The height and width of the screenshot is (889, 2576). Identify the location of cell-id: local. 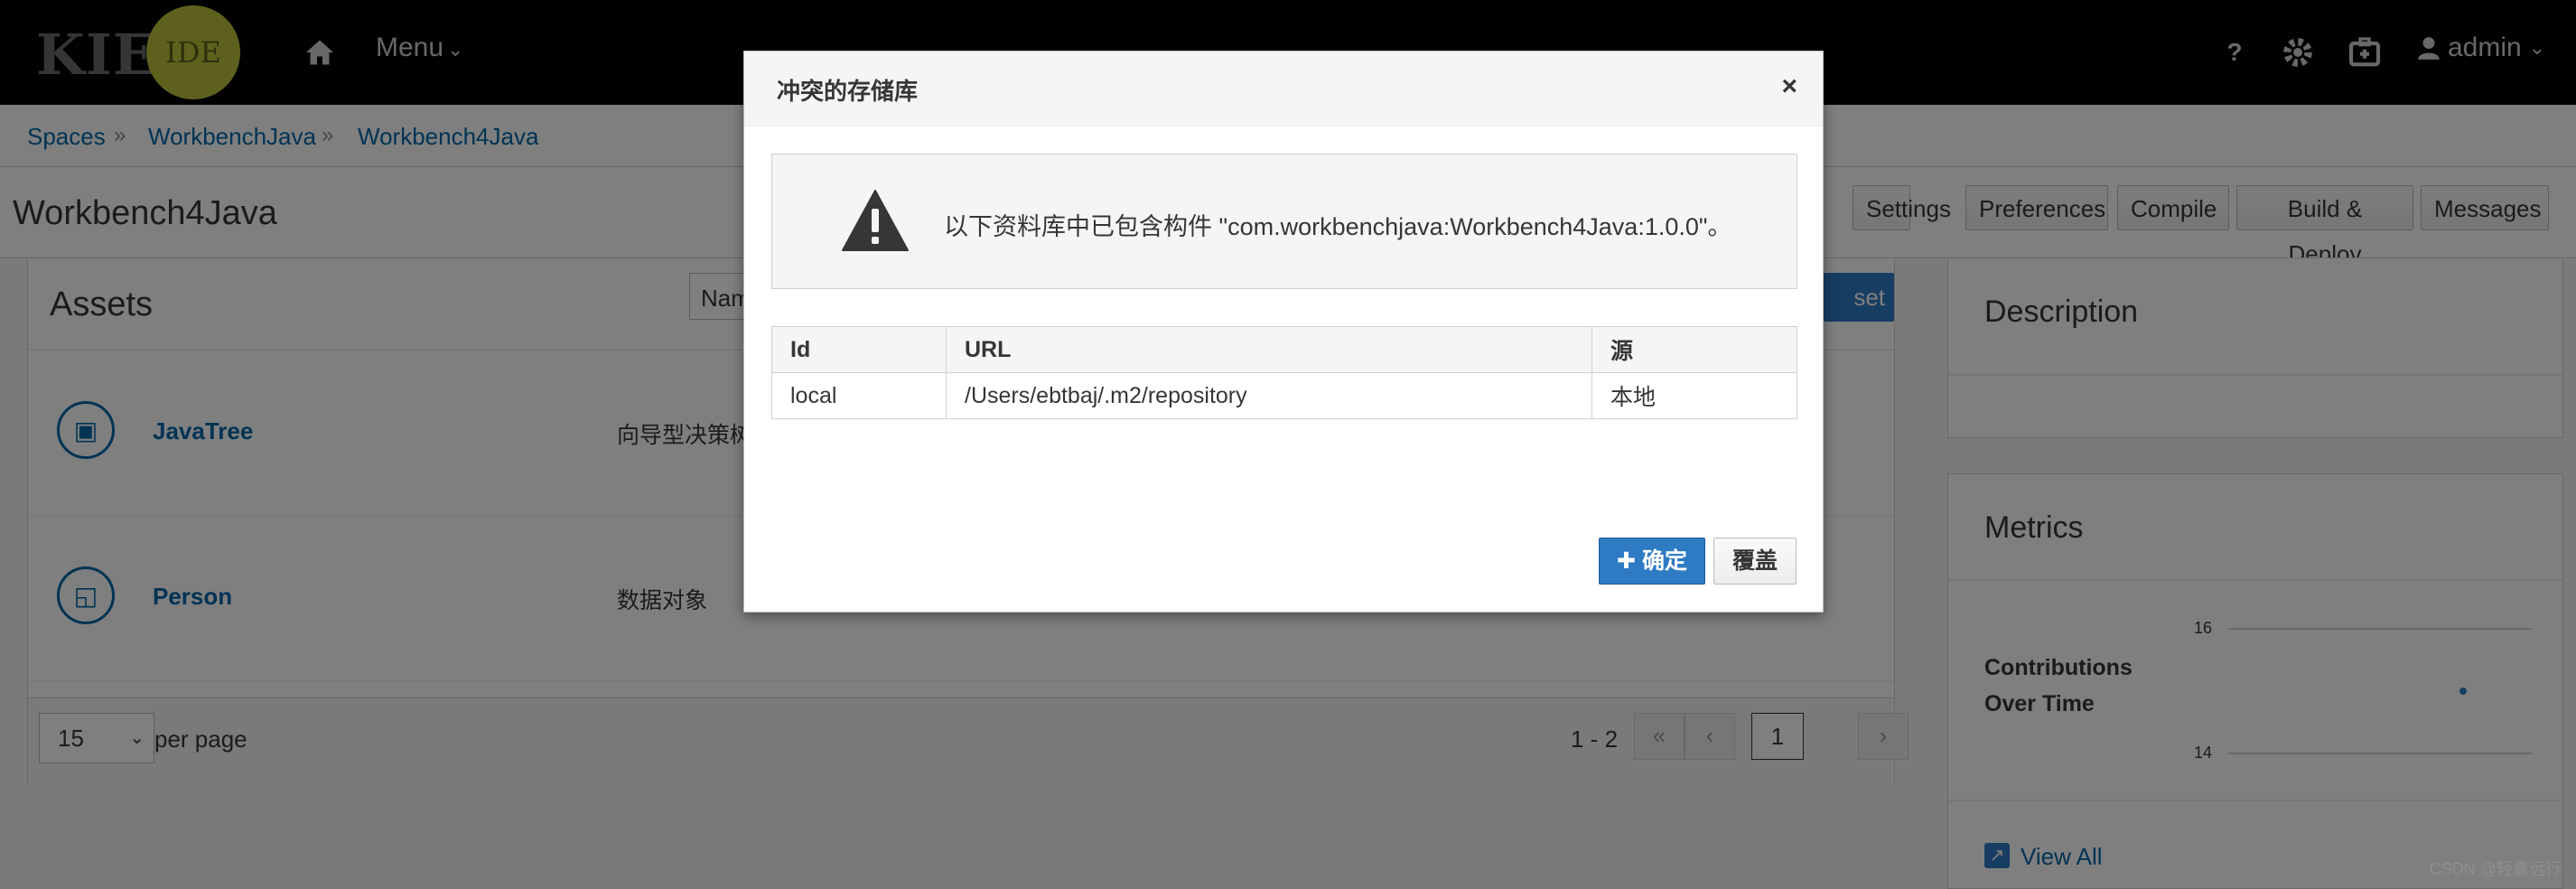
(859, 395).